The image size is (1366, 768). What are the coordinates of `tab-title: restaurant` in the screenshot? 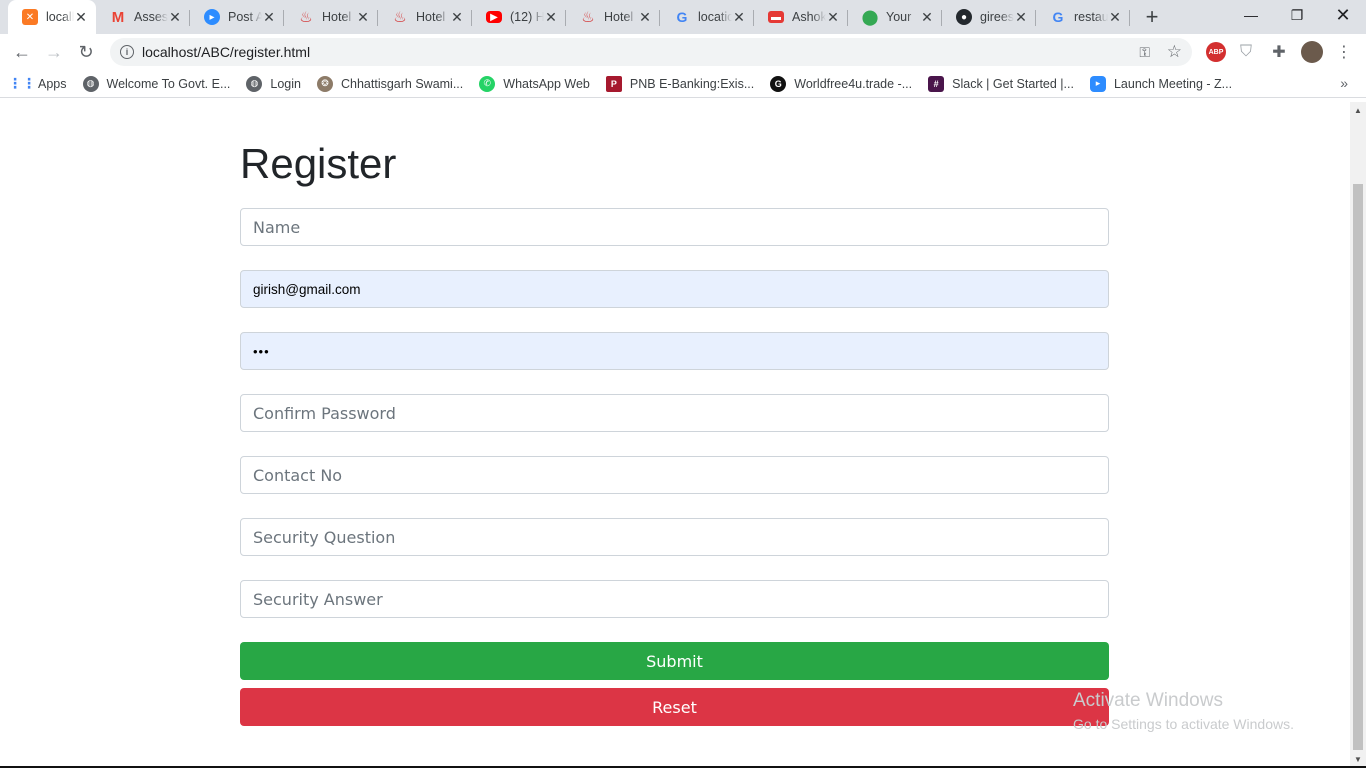 It's located at (1091, 17).